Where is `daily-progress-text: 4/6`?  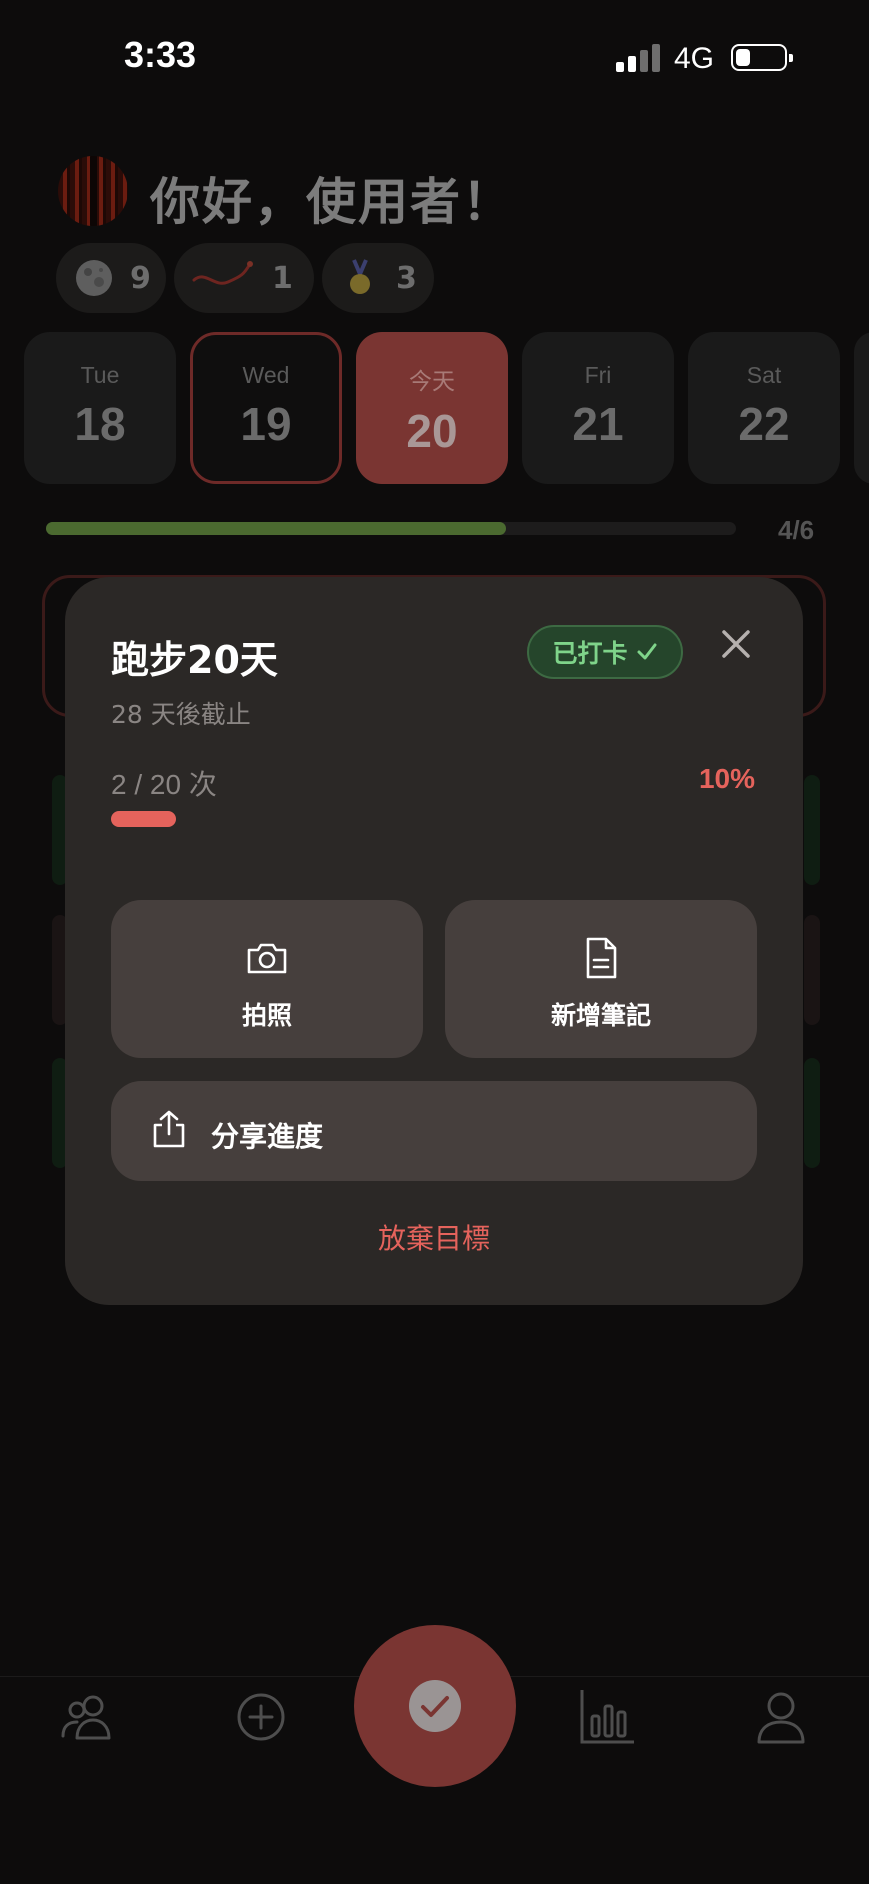 daily-progress-text: 4/6 is located at coordinates (796, 530).